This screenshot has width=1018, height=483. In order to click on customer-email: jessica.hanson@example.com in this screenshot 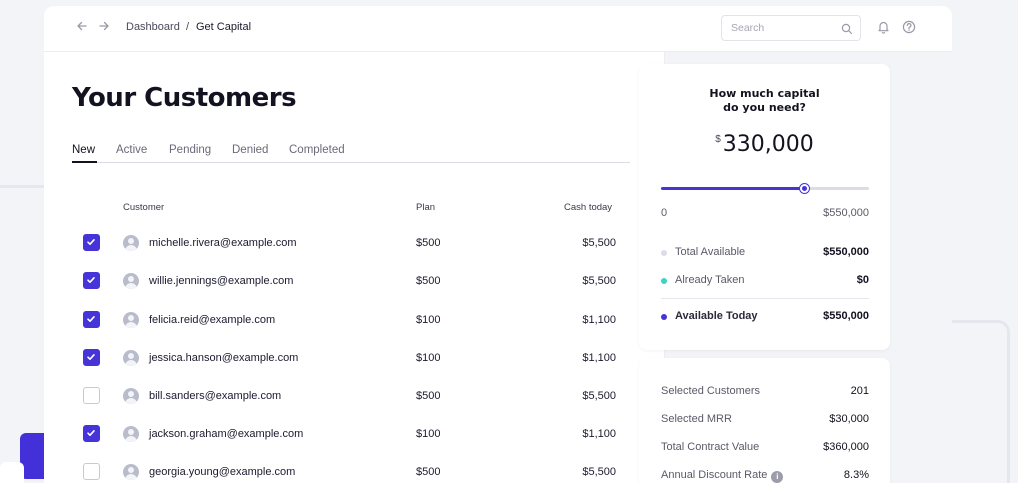, I will do `click(224, 358)`.